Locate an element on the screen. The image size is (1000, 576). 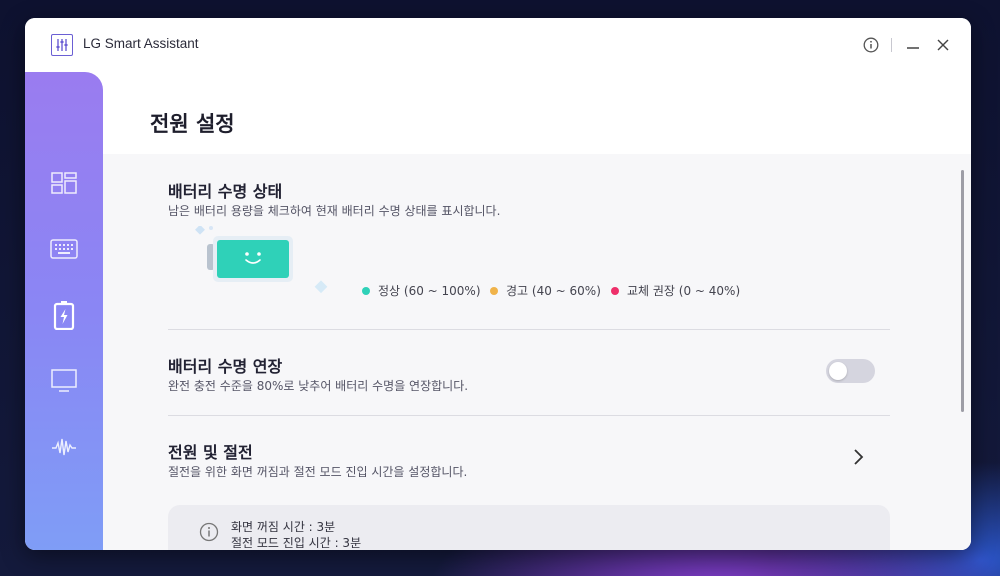
close-icon is located at coordinates (943, 45).